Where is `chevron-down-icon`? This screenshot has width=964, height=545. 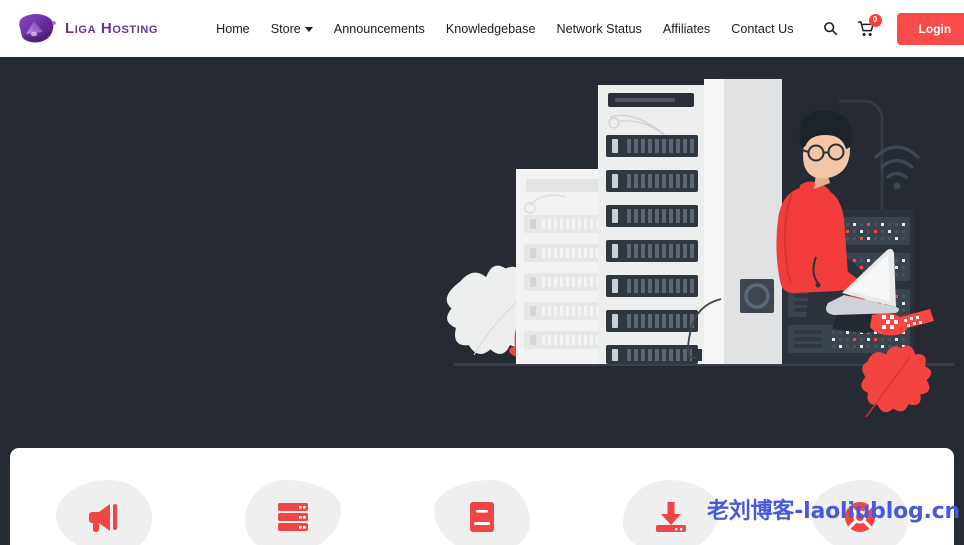 chevron-down-icon is located at coordinates (308, 29).